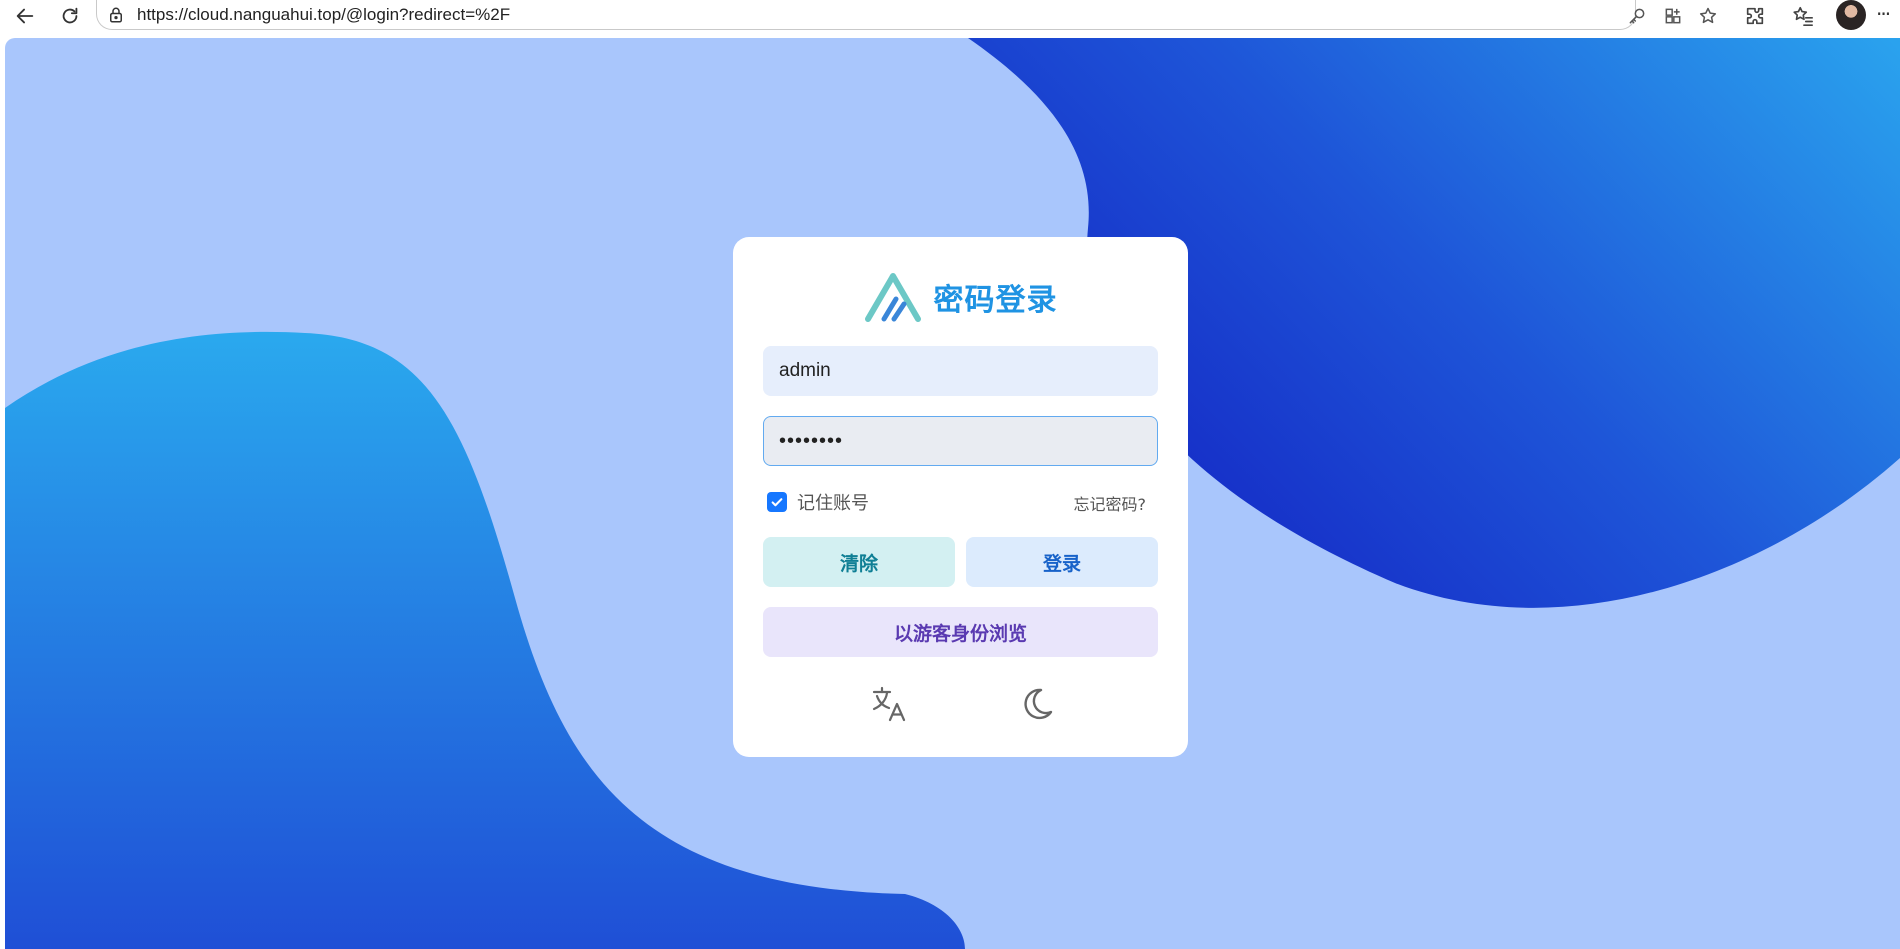 The width and height of the screenshot is (1900, 949). What do you see at coordinates (892, 297) in the screenshot?
I see `logo-icon` at bounding box center [892, 297].